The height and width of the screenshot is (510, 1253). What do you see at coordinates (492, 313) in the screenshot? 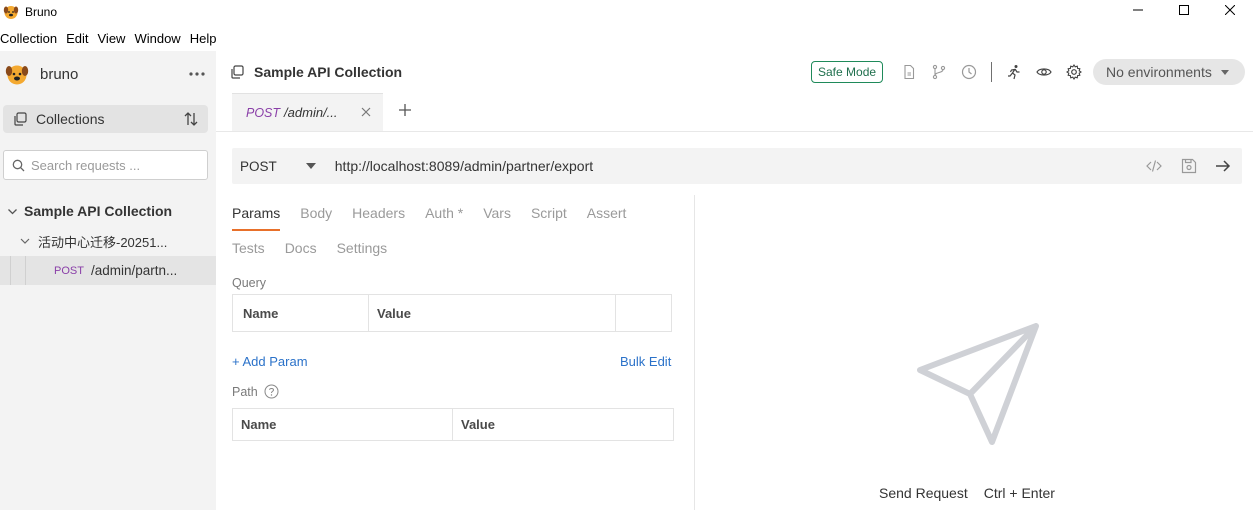
I see `query-value-header: Value` at bounding box center [492, 313].